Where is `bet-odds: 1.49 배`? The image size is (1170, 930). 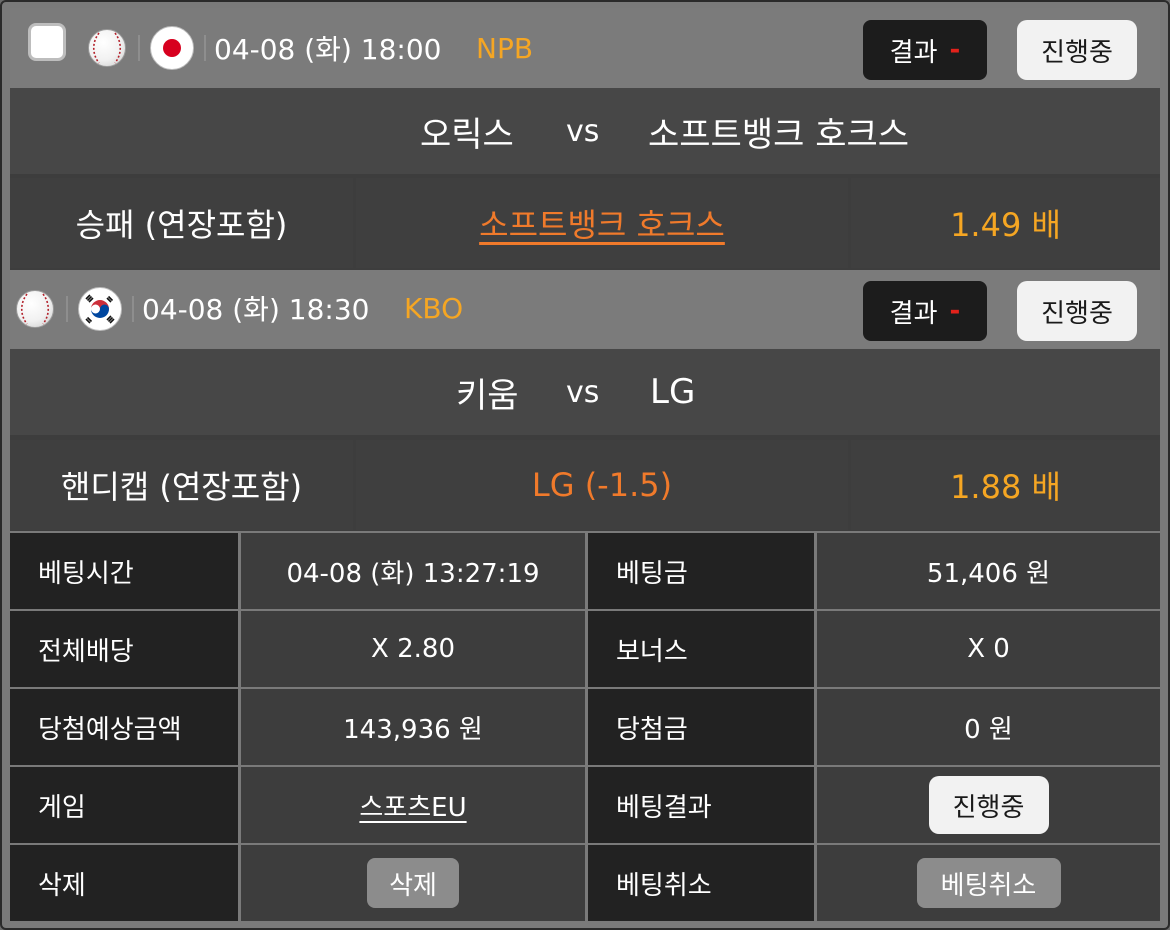
bet-odds: 1.49 배 is located at coordinates (1005, 223).